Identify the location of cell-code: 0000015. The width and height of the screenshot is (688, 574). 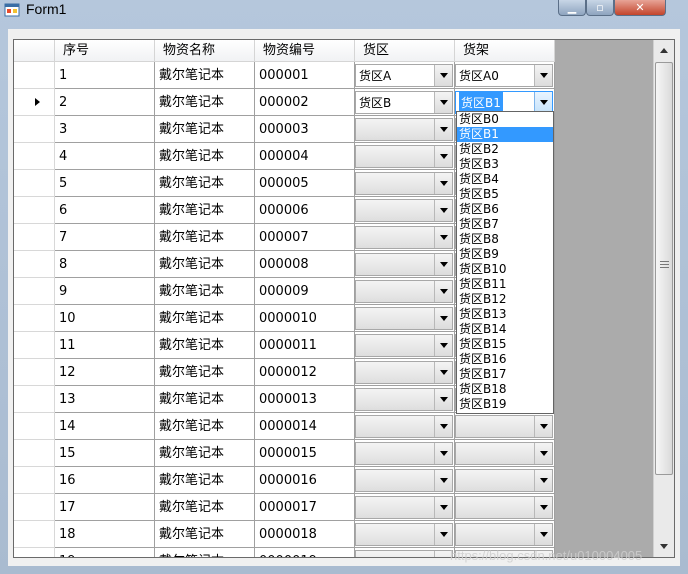
(305, 453).